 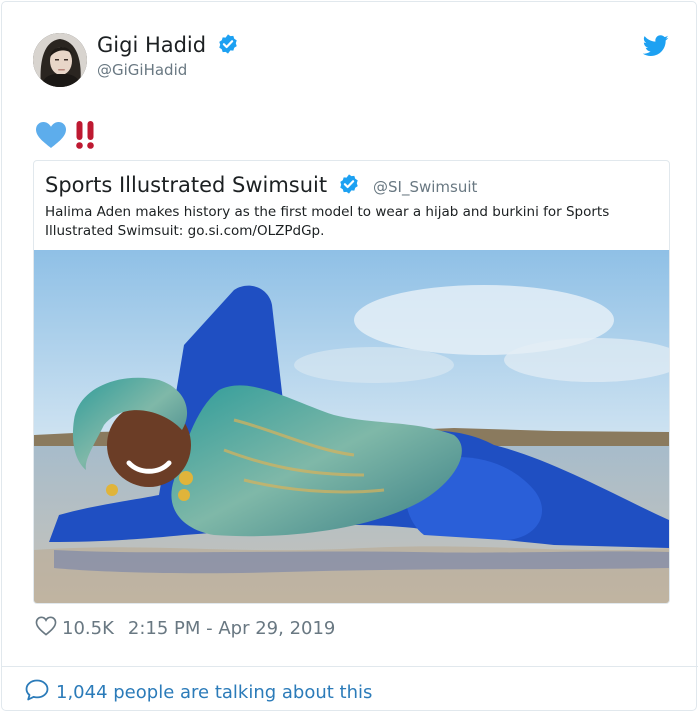 What do you see at coordinates (425, 187) in the screenshot?
I see `quoted-author-handle: @SI_Swimsuit` at bounding box center [425, 187].